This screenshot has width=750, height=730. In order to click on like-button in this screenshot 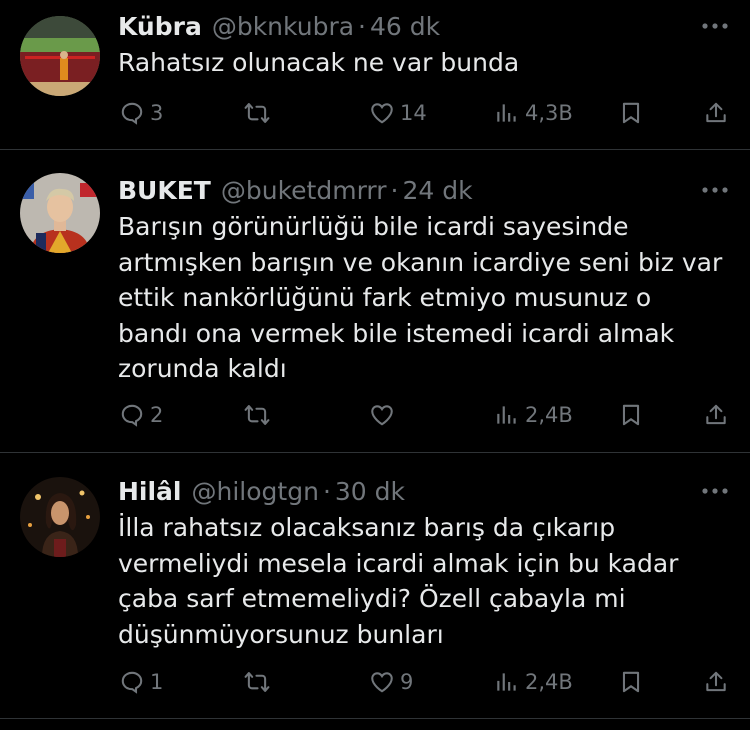, I will do `click(384, 415)`.